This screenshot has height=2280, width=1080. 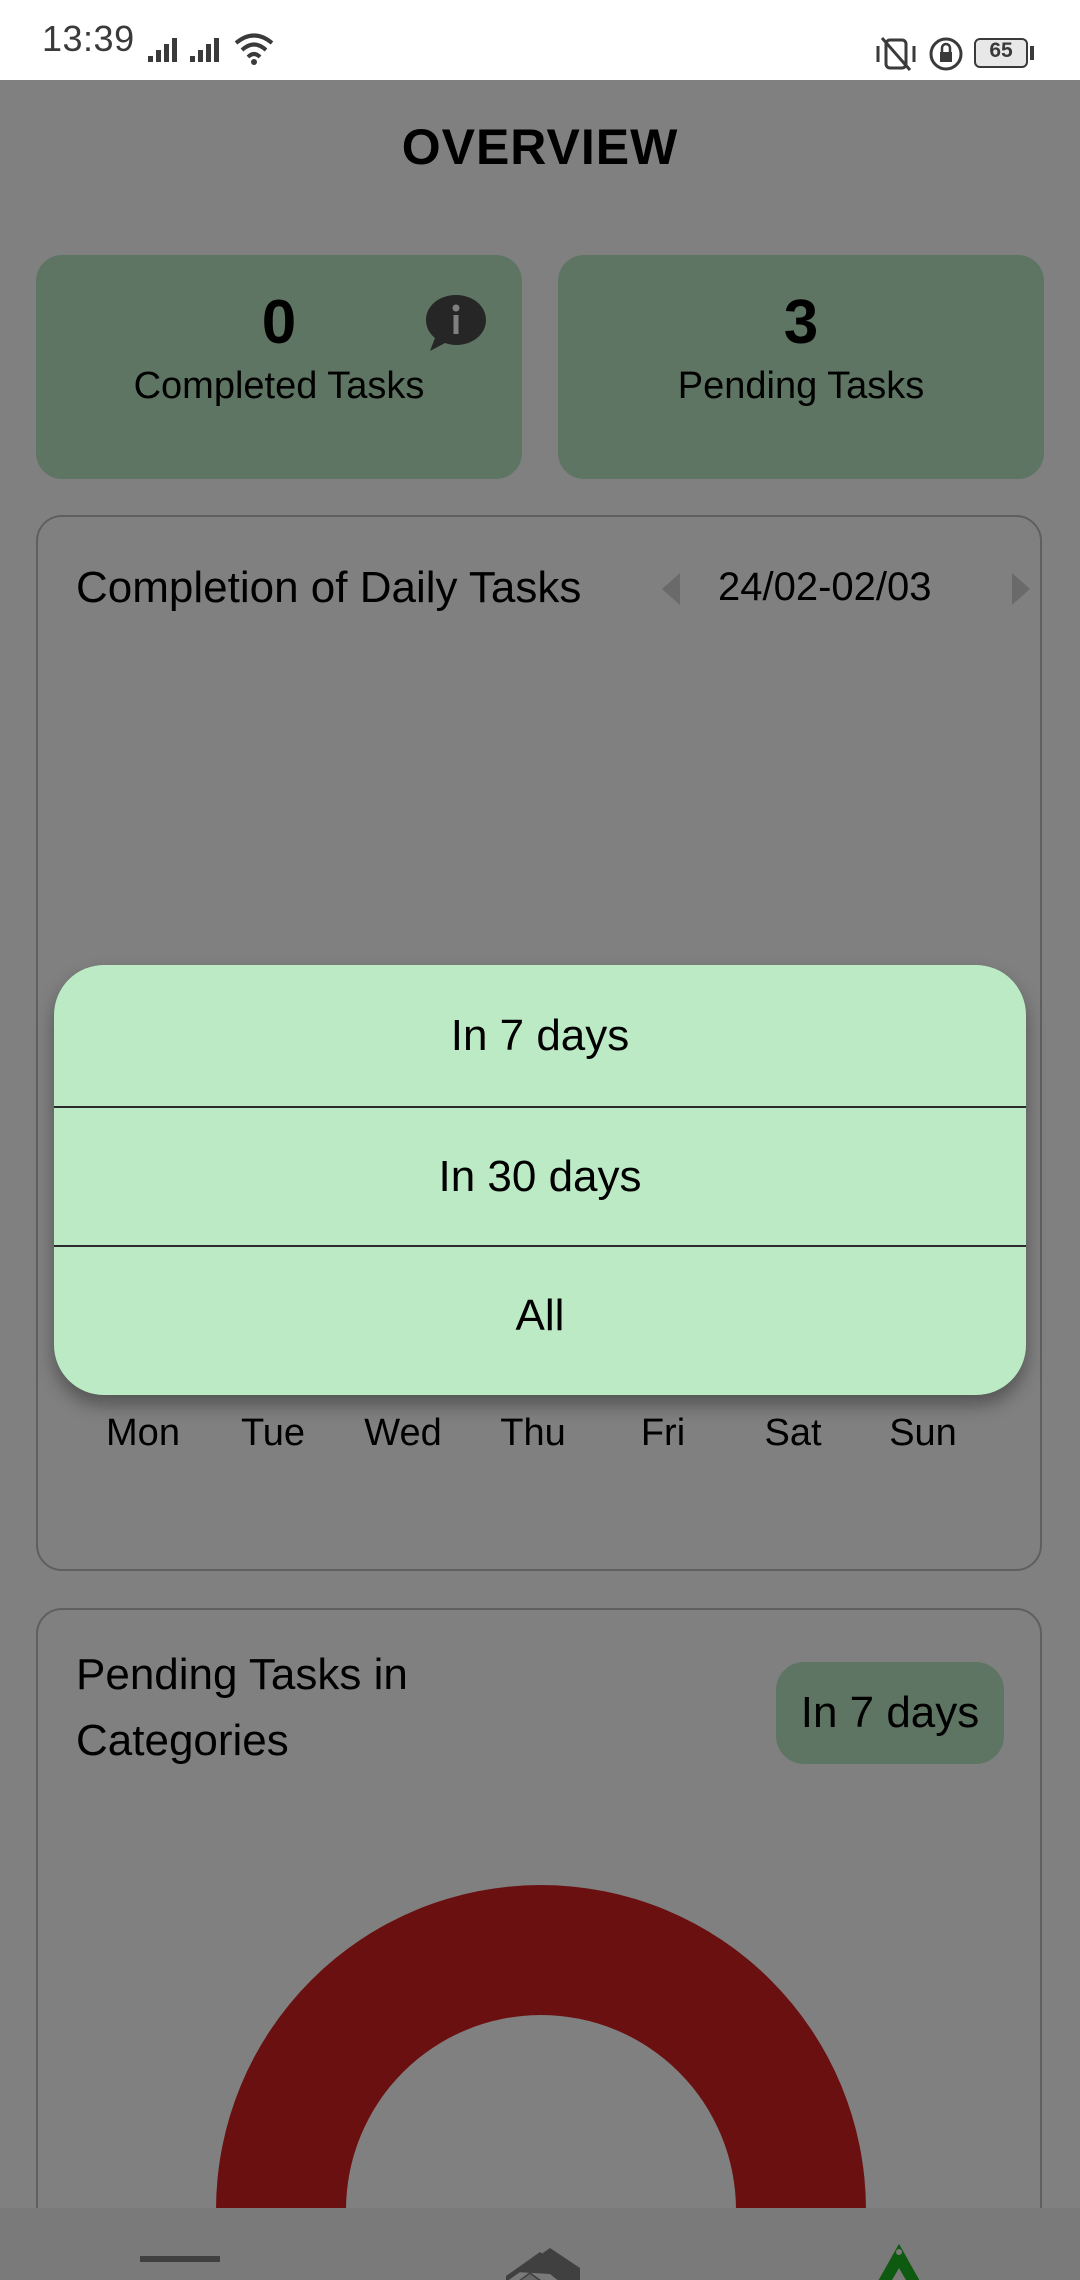 I want to click on page-title: OVERVIEW, so click(x=540, y=147).